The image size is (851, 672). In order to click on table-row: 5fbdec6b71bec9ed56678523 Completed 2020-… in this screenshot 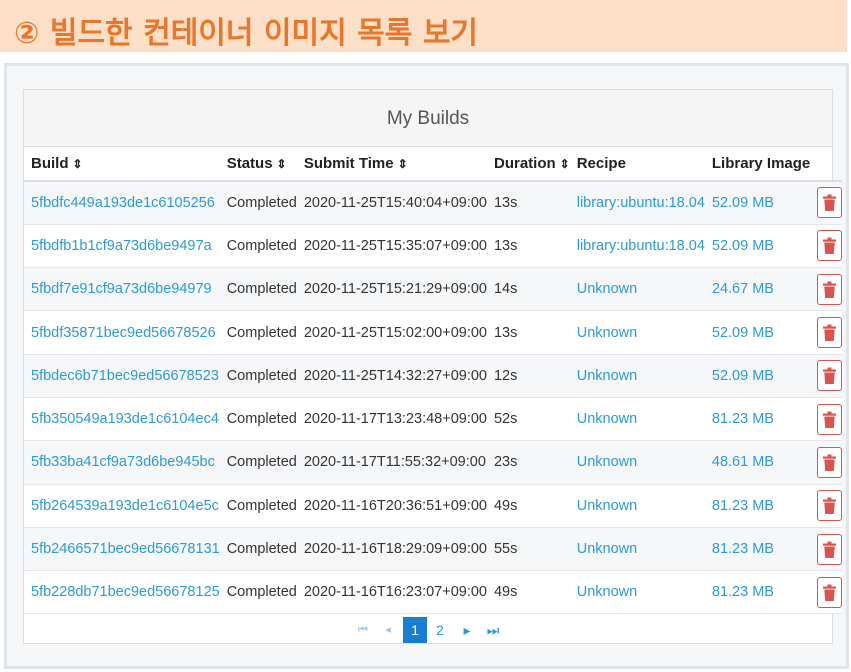, I will do `click(433, 376)`.